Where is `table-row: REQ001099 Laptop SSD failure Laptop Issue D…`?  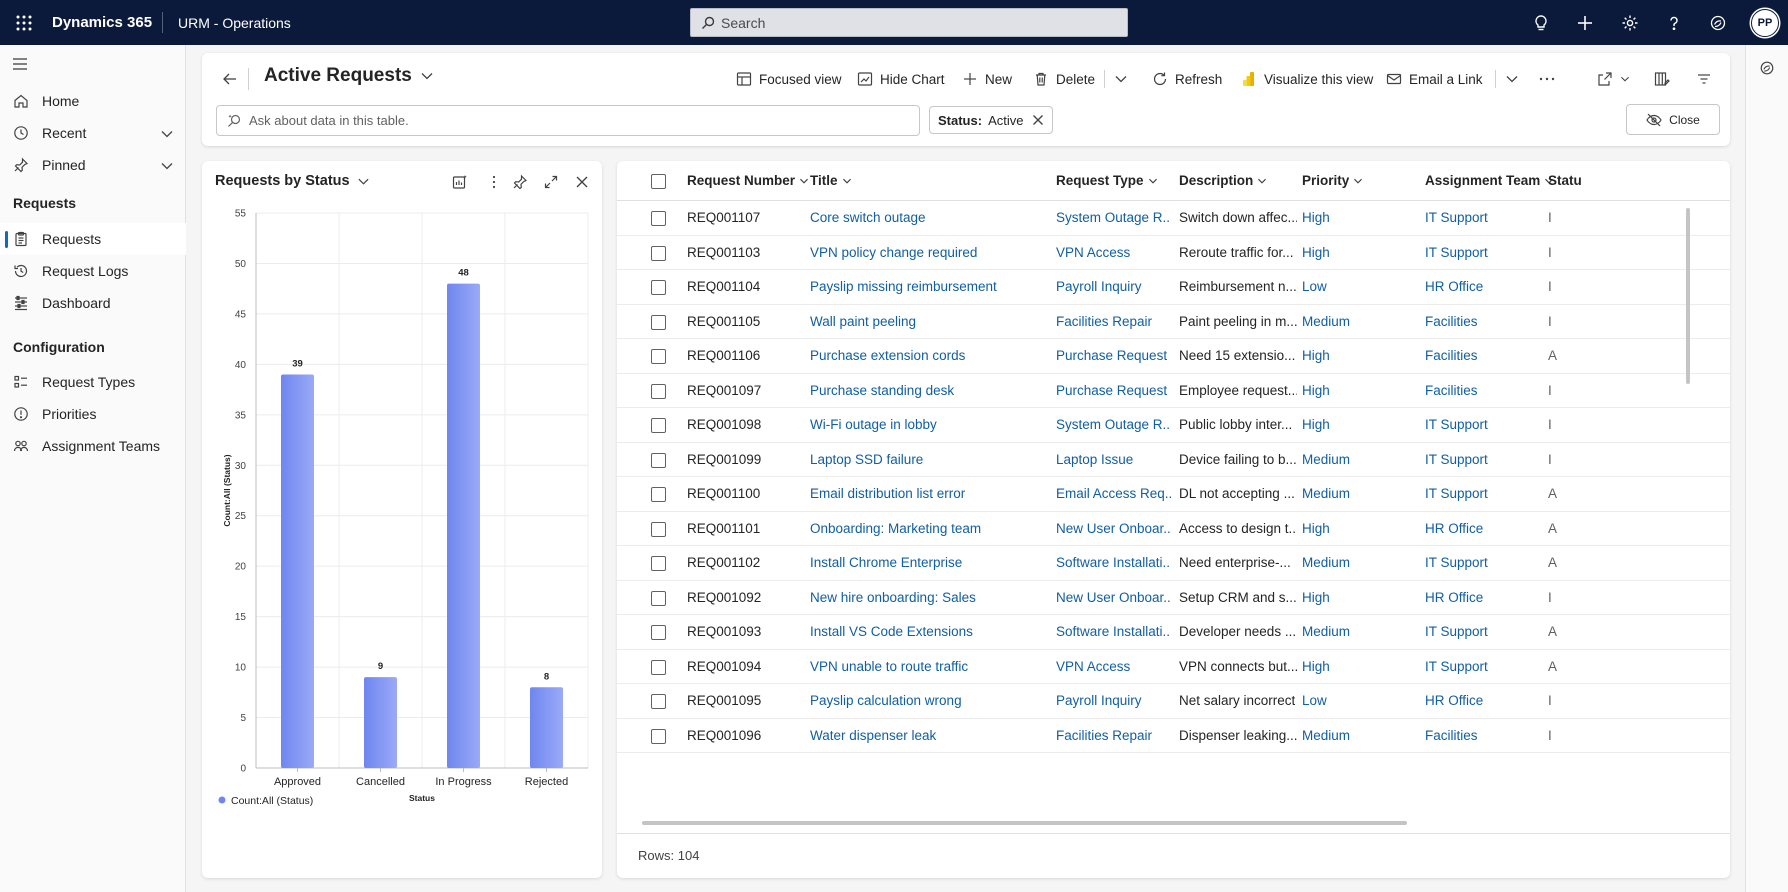 table-row: REQ001099 Laptop SSD failure Laptop Issue D… is located at coordinates (1173, 460).